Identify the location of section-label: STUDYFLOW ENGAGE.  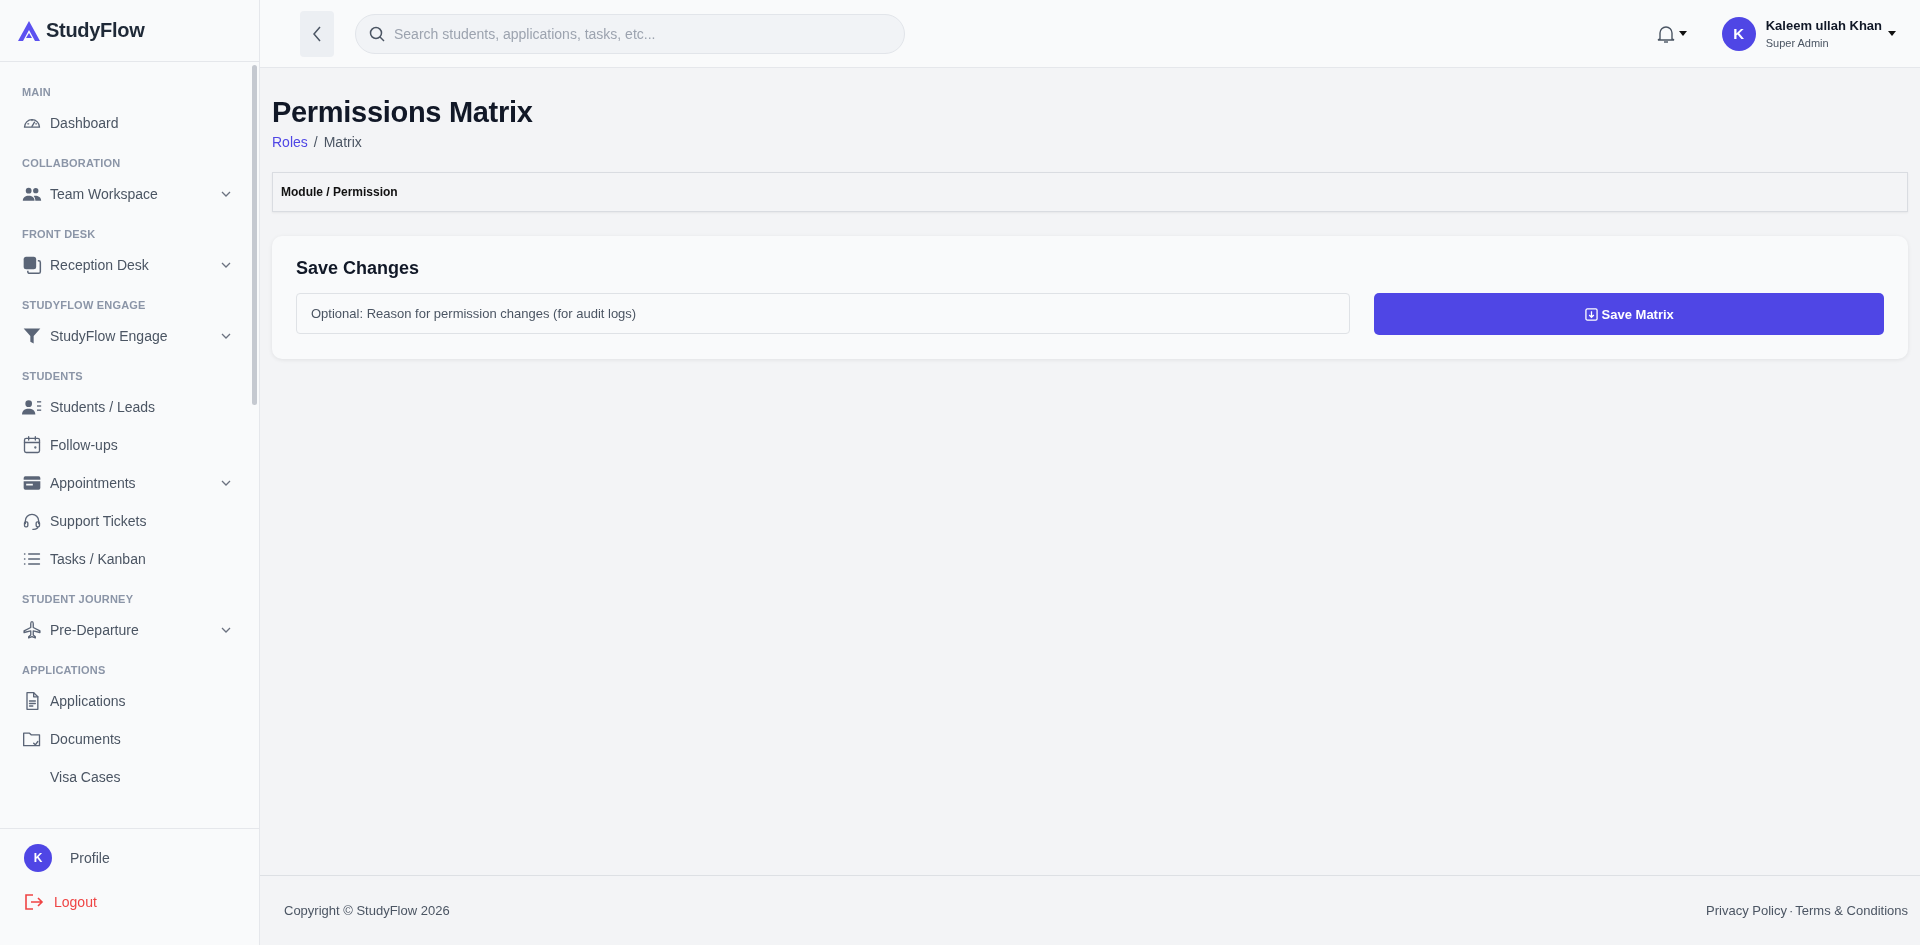
(84, 305).